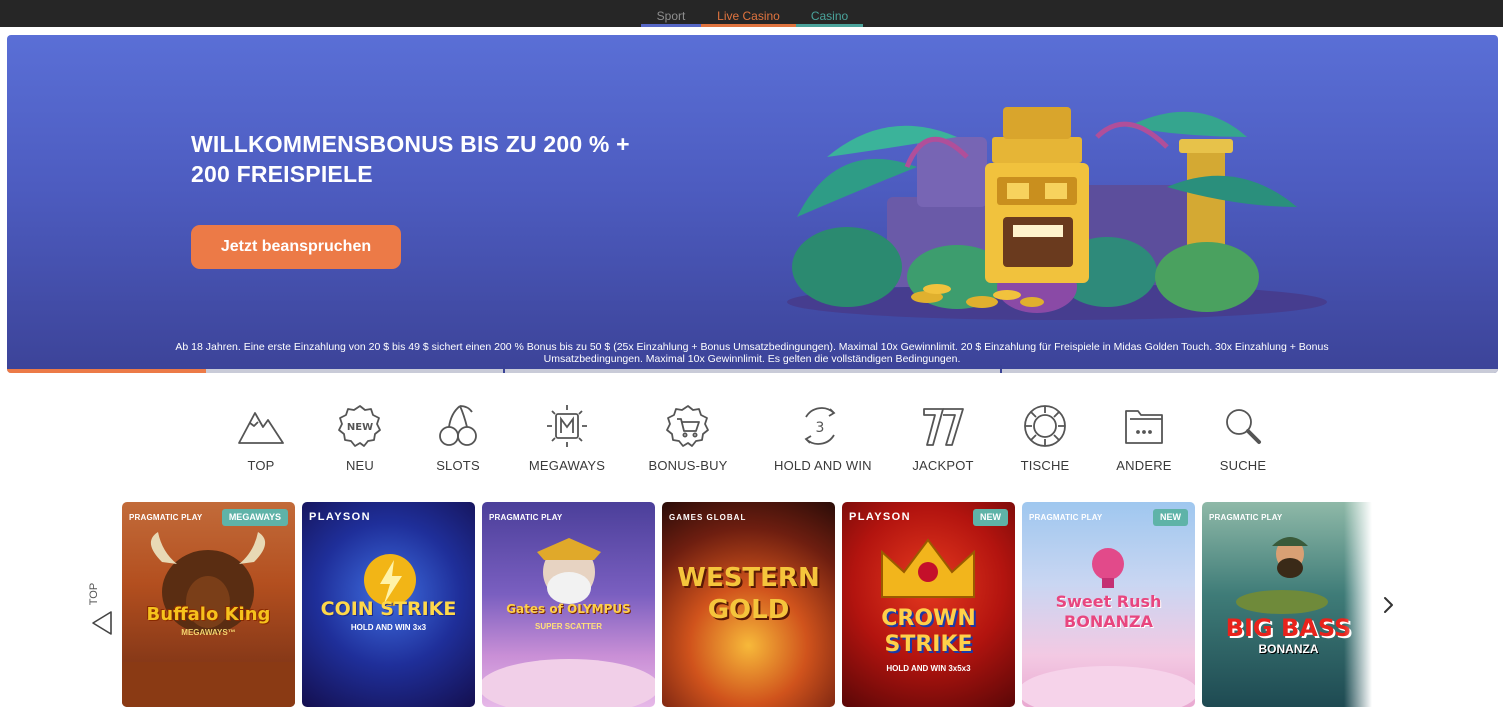 Image resolution: width=1503 pixels, height=707 pixels. Describe the element at coordinates (1358, 604) in the screenshot. I see `carousel-fade` at that location.